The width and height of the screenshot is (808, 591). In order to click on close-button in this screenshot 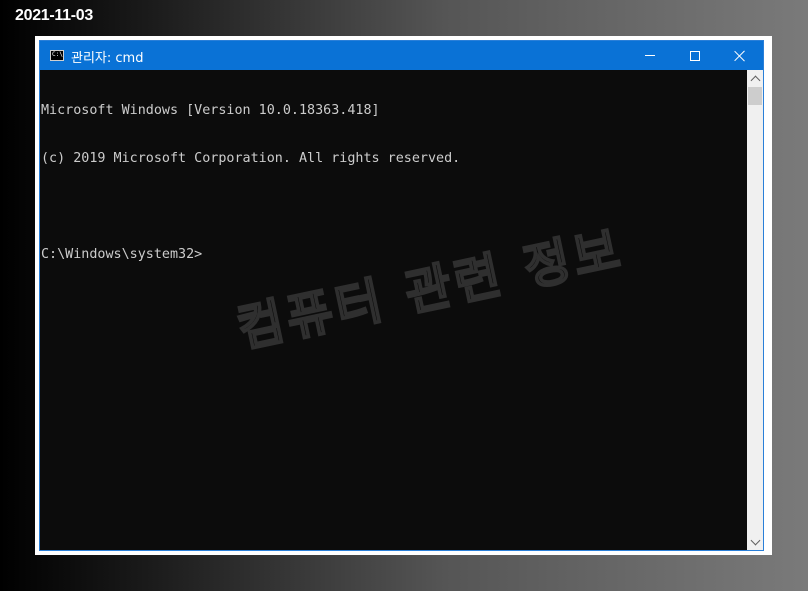, I will do `click(740, 55)`.